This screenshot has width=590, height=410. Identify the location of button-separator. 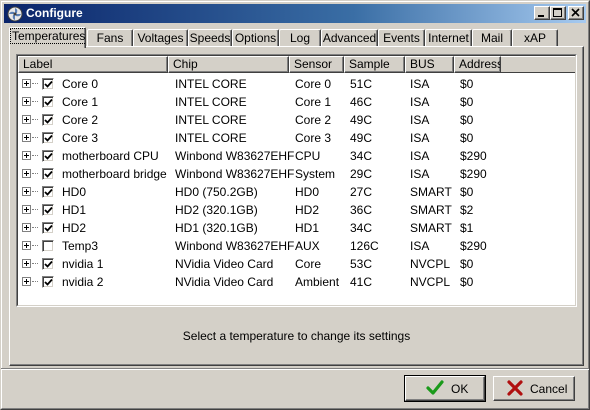
(295, 369).